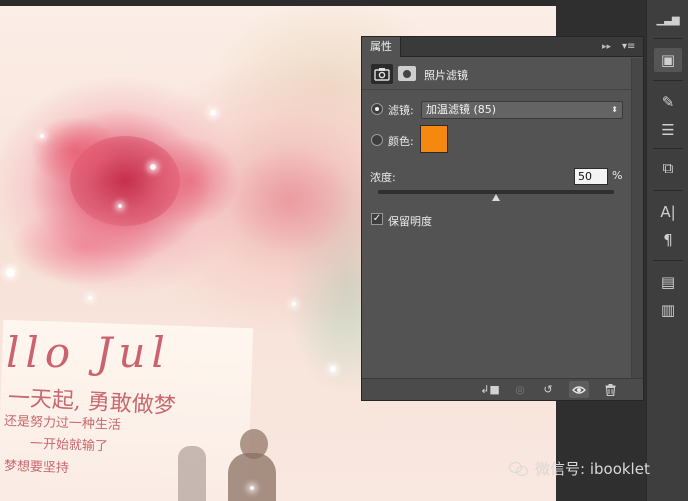 The width and height of the screenshot is (688, 501). What do you see at coordinates (496, 197) in the screenshot?
I see `density-slider-thumb` at bounding box center [496, 197].